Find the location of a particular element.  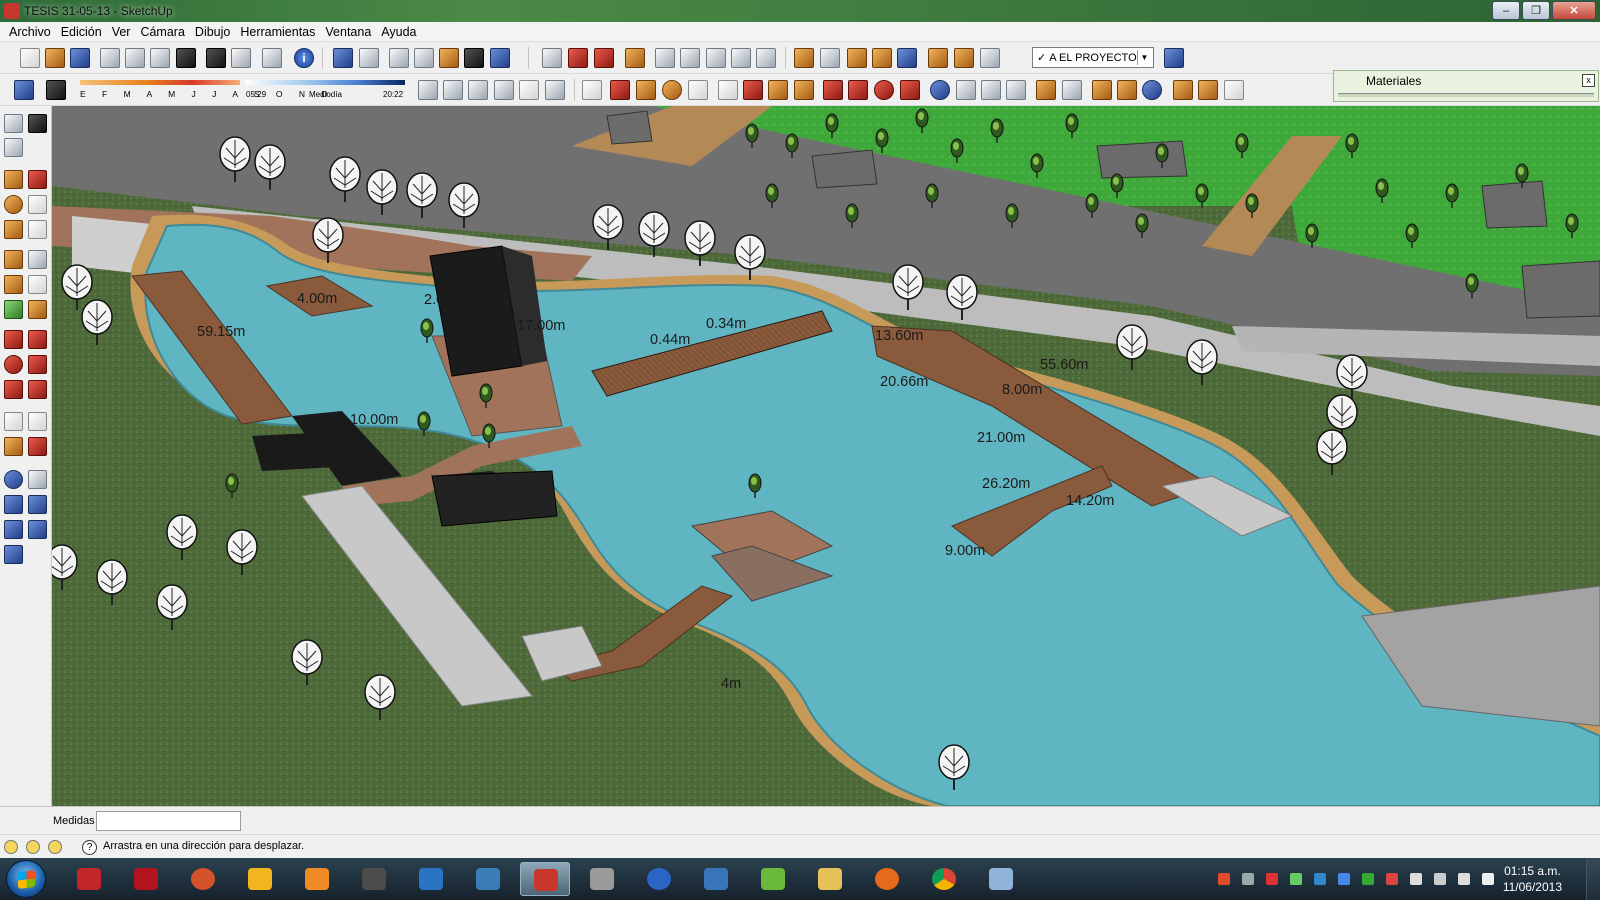

sandbox-icon is located at coordinates (804, 58).